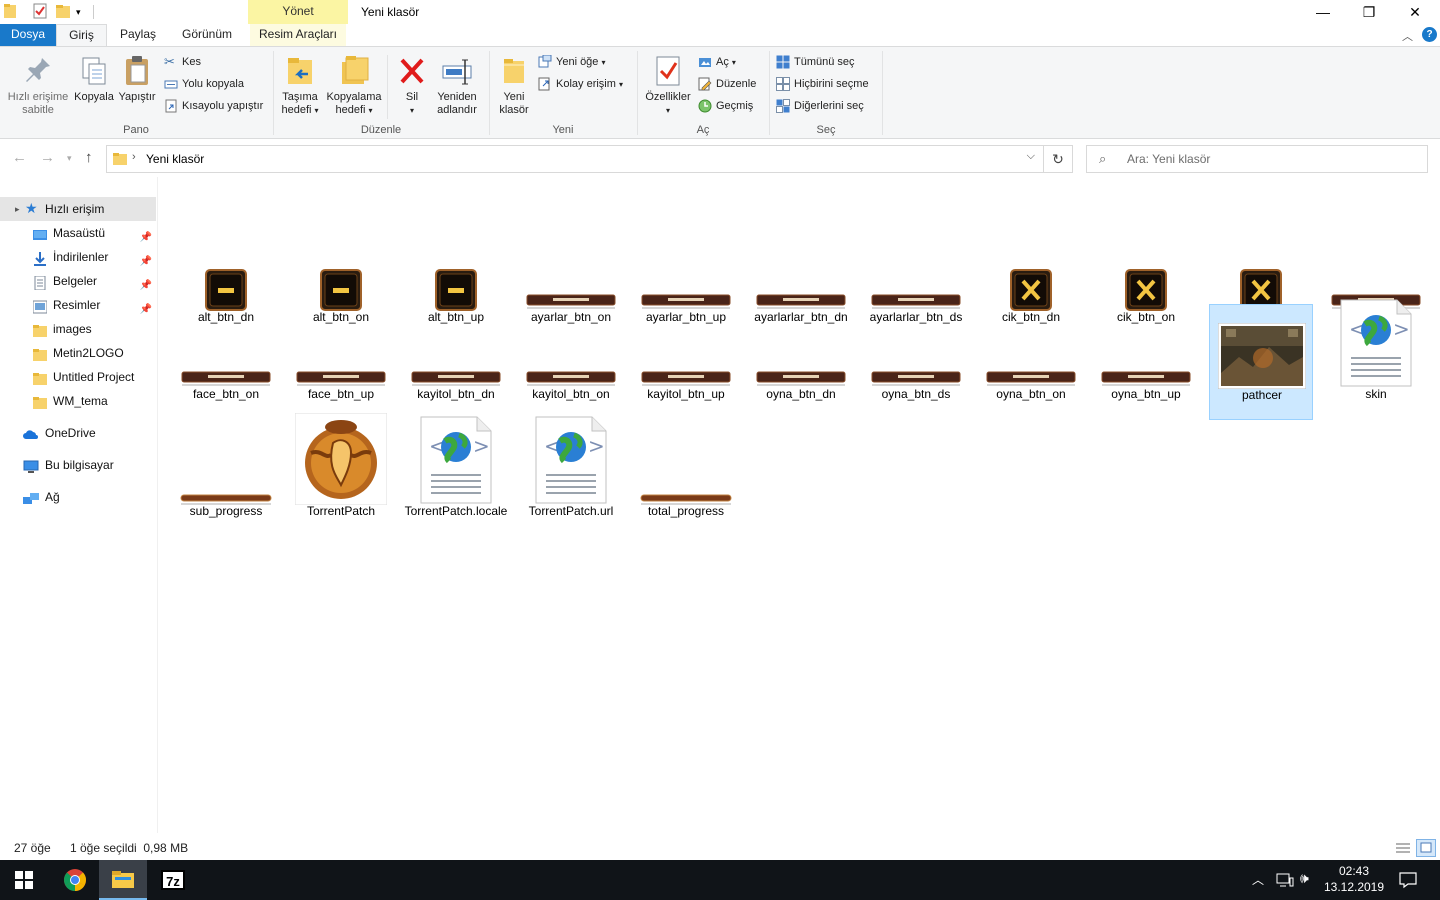 The height and width of the screenshot is (900, 1440). What do you see at coordinates (1407, 36) in the screenshot?
I see `collapse-ribbon-icon: ︿` at bounding box center [1407, 36].